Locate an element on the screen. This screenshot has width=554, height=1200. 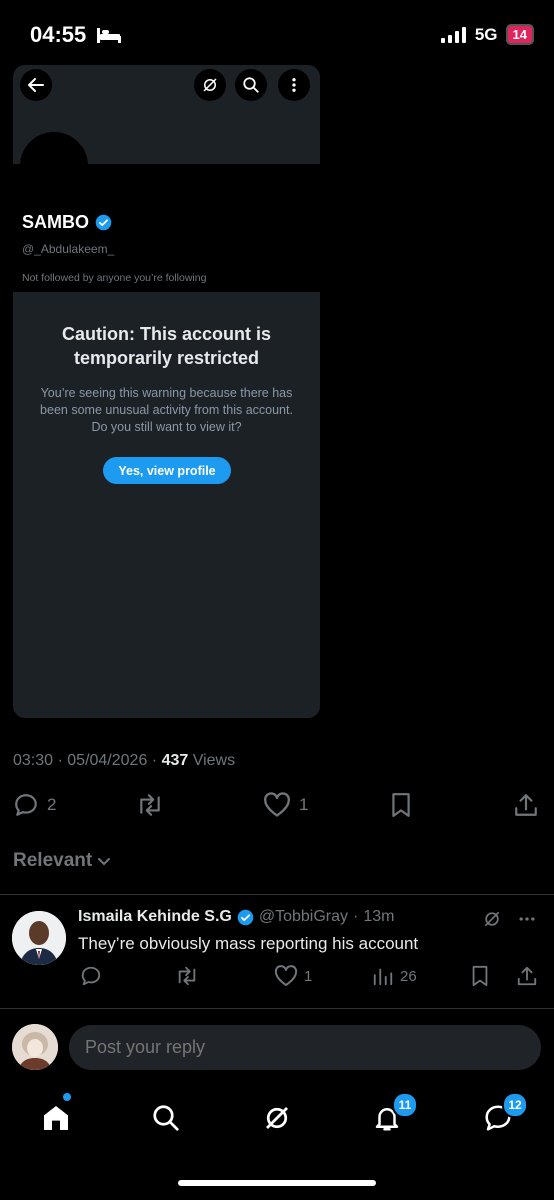
repost-action is located at coordinates (150, 805).